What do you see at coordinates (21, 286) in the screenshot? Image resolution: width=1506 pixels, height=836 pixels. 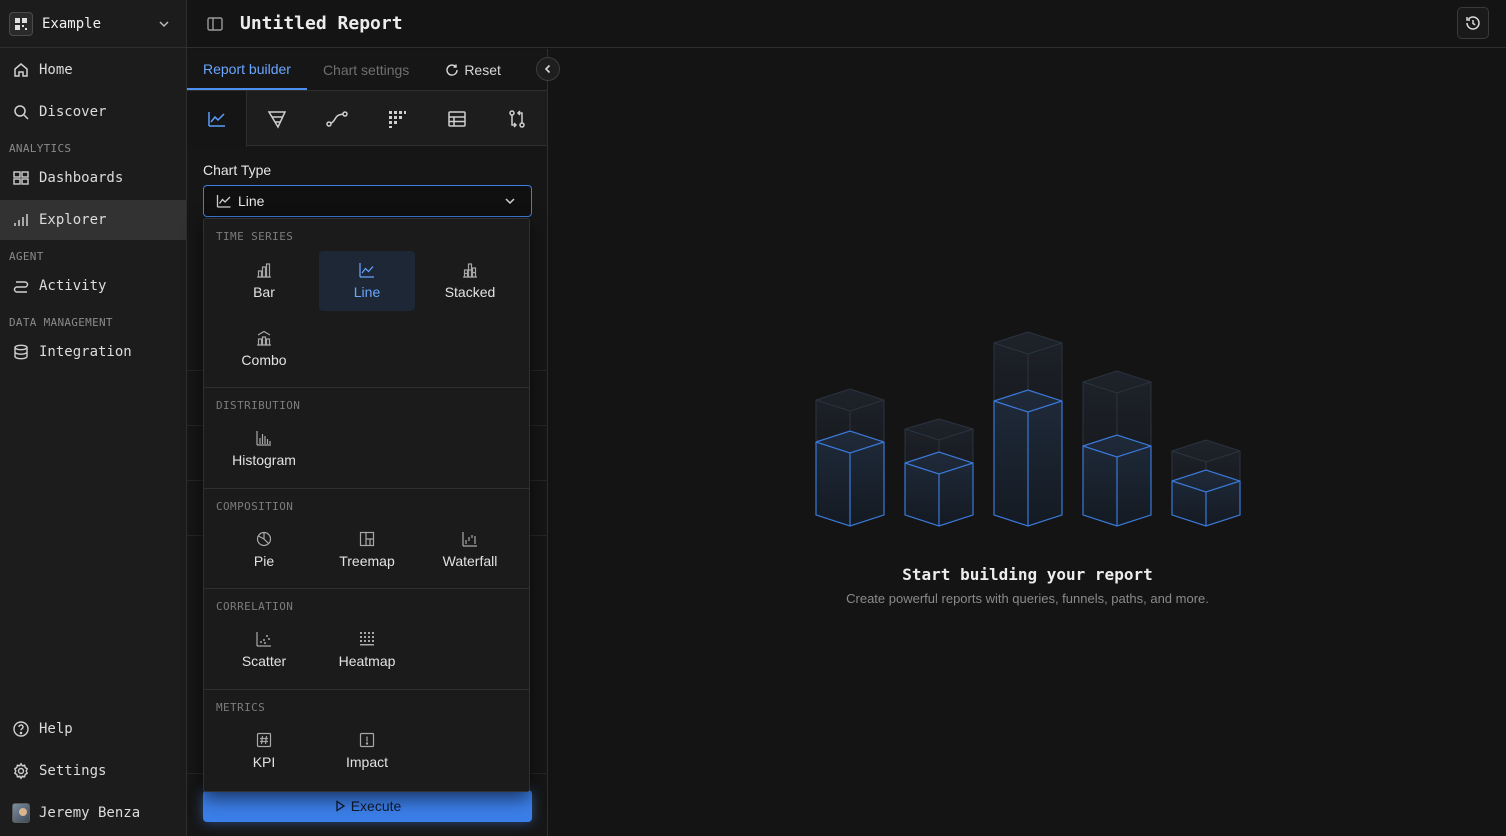 I see `activity-icon` at bounding box center [21, 286].